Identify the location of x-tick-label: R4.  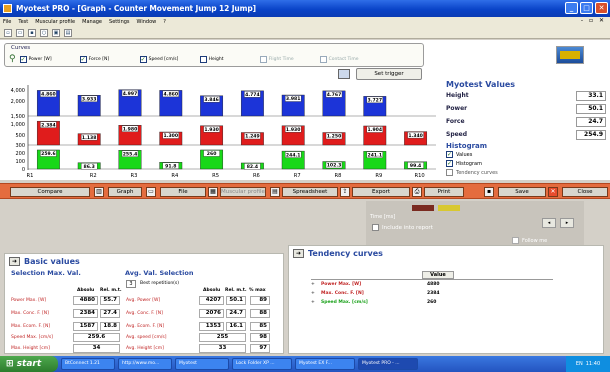
(175, 176).